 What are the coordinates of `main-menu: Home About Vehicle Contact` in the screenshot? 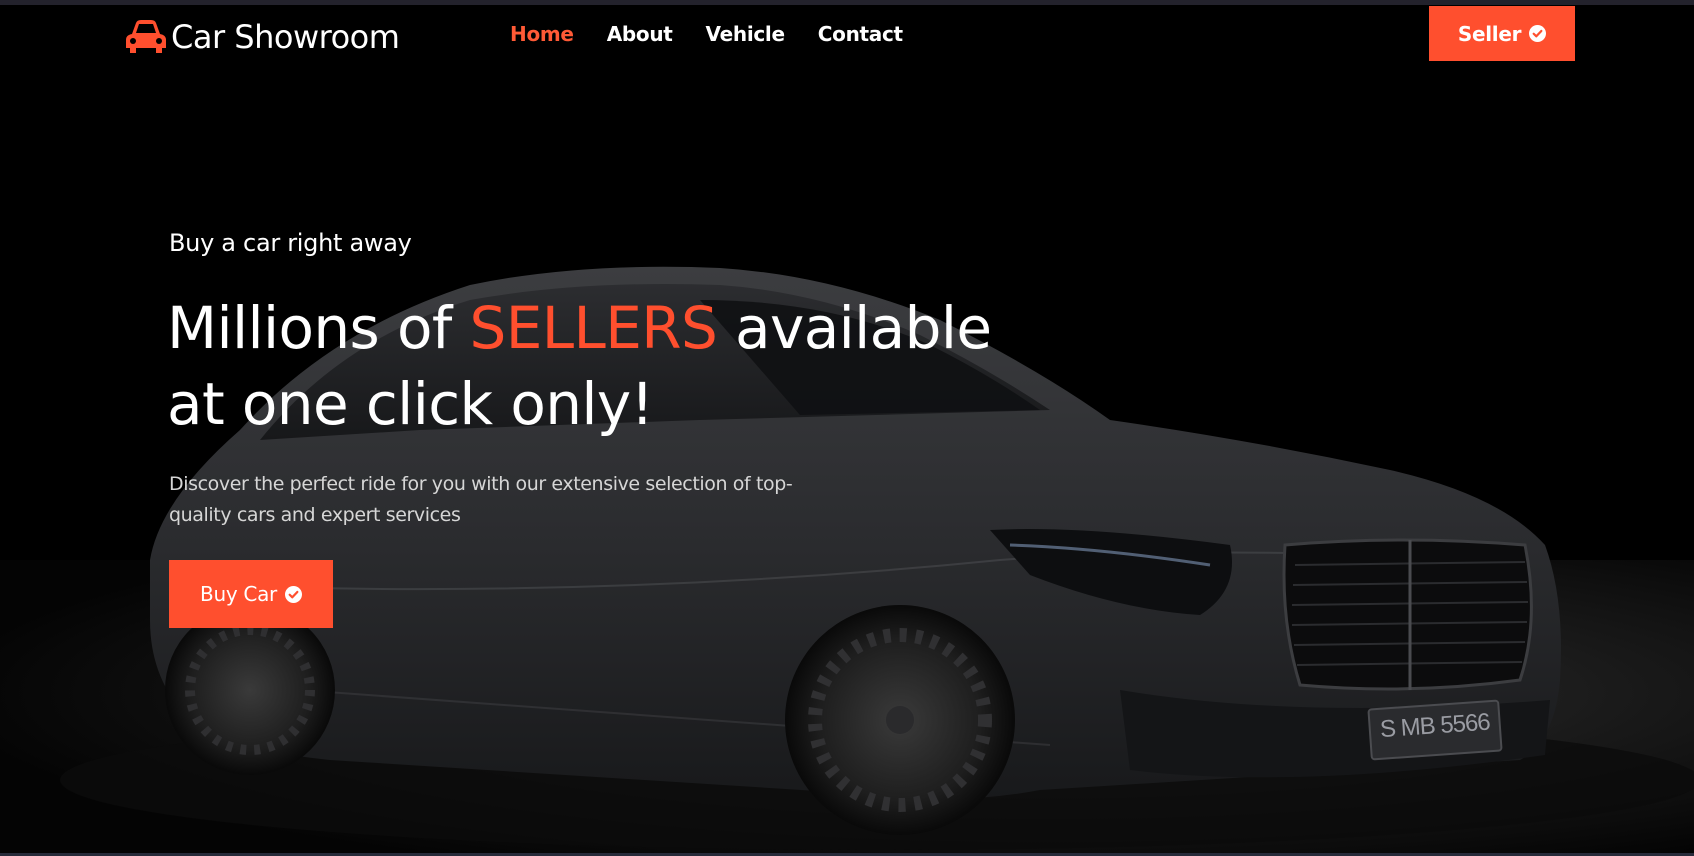 It's located at (723, 34).